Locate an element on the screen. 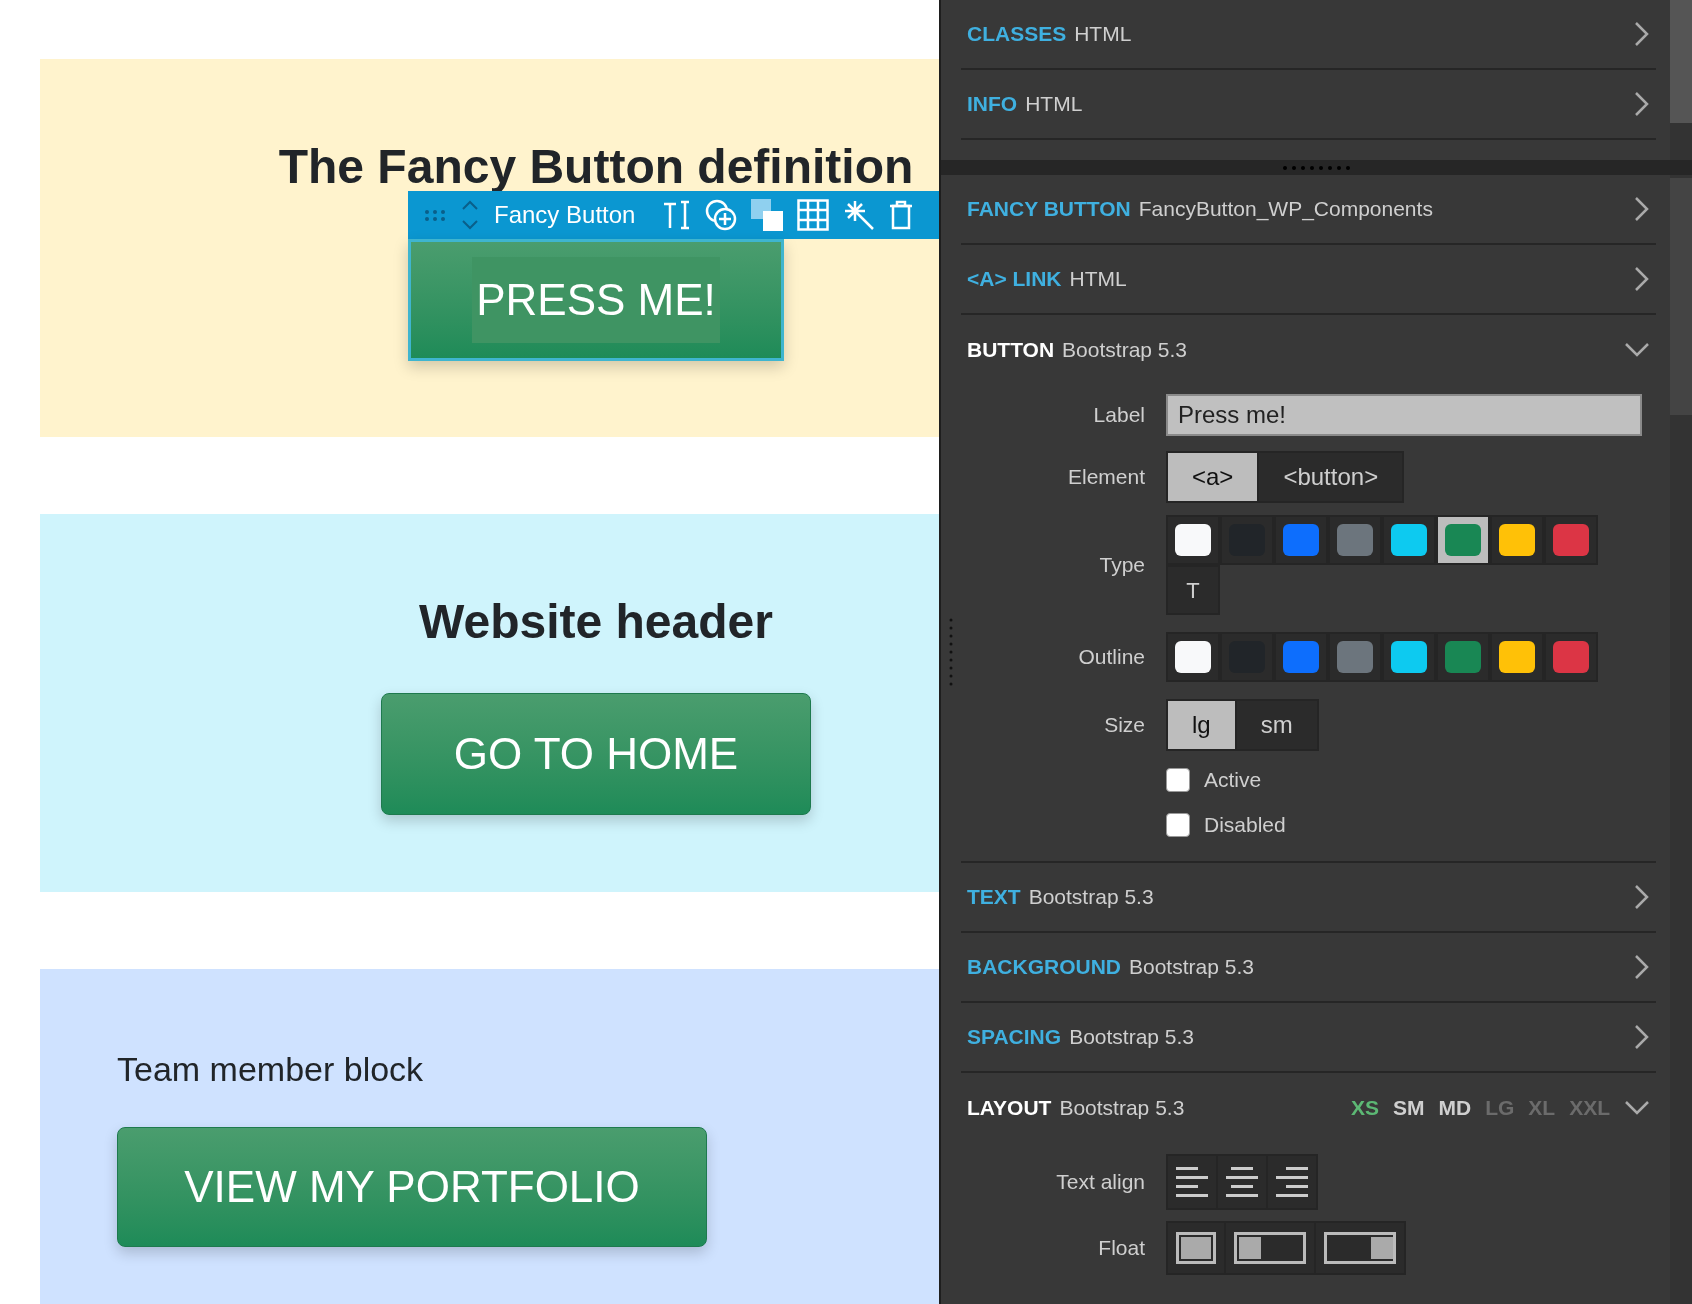 This screenshot has width=1692, height=1304. fancy-button: GO TO HOME is located at coordinates (596, 754).